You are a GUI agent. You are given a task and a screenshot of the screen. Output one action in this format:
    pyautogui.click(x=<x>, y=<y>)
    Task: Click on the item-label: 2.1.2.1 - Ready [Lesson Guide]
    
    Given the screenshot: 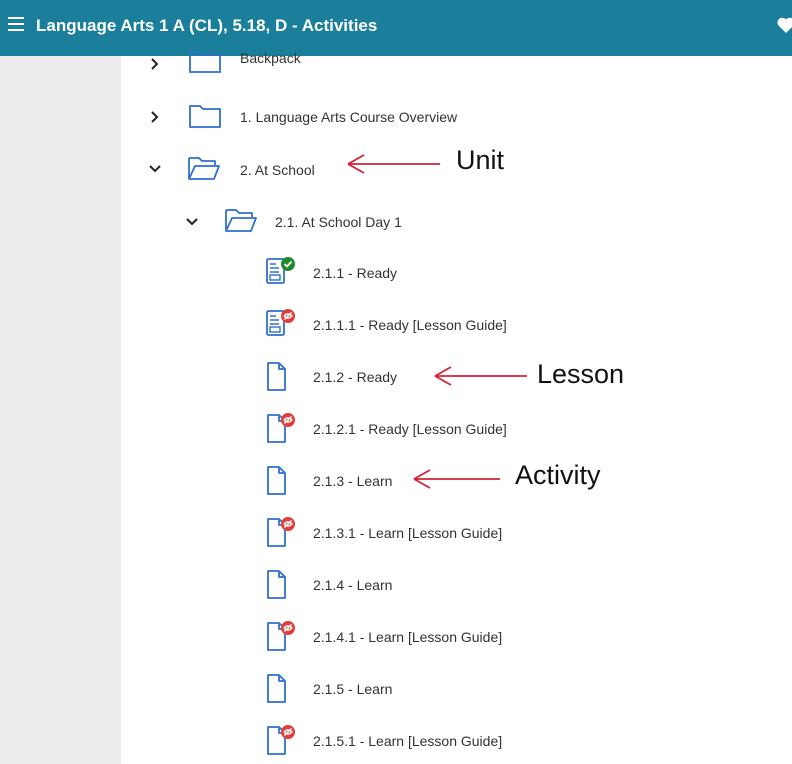 What is the action you would take?
    pyautogui.click(x=410, y=429)
    